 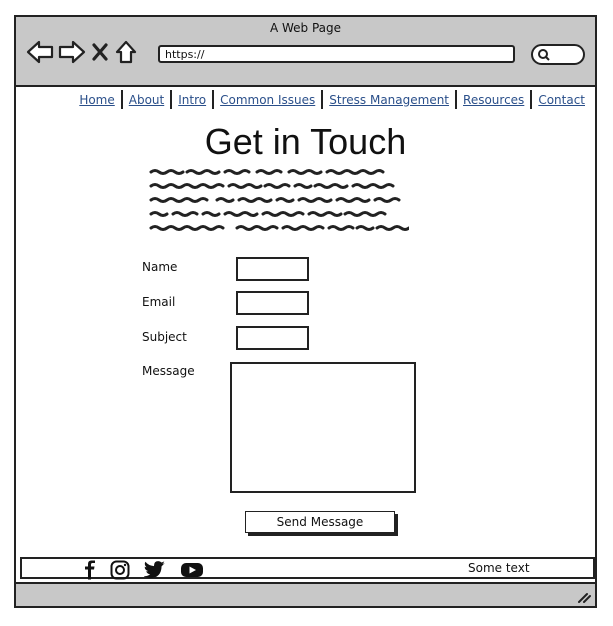 What do you see at coordinates (279, 200) in the screenshot?
I see `placeholder-paragraph` at bounding box center [279, 200].